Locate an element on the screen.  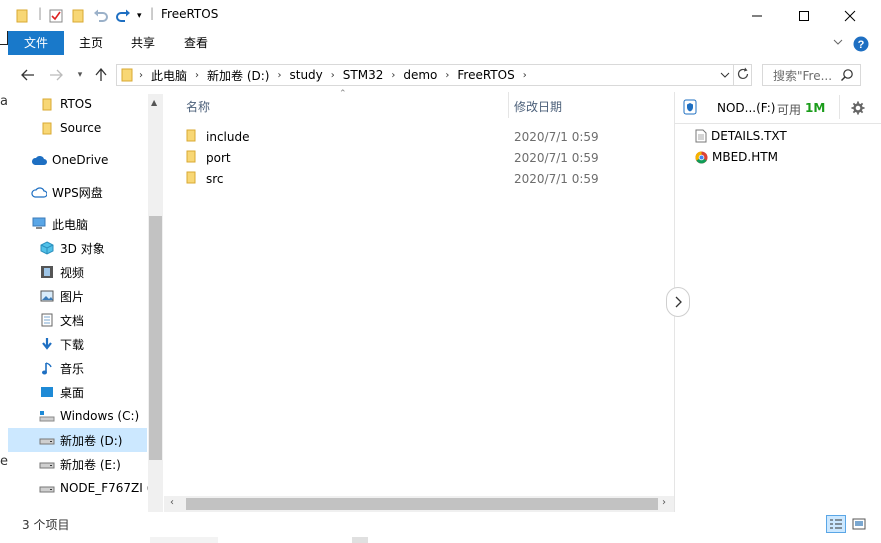
close-button is located at coordinates (850, 15).